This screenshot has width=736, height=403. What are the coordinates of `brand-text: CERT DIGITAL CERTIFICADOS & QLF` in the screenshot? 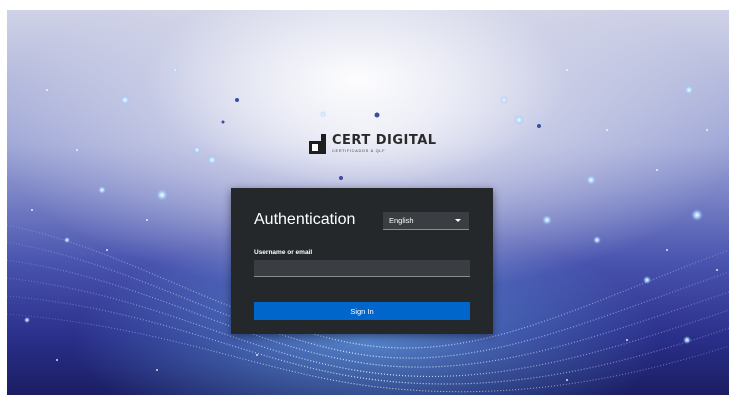 It's located at (384, 144).